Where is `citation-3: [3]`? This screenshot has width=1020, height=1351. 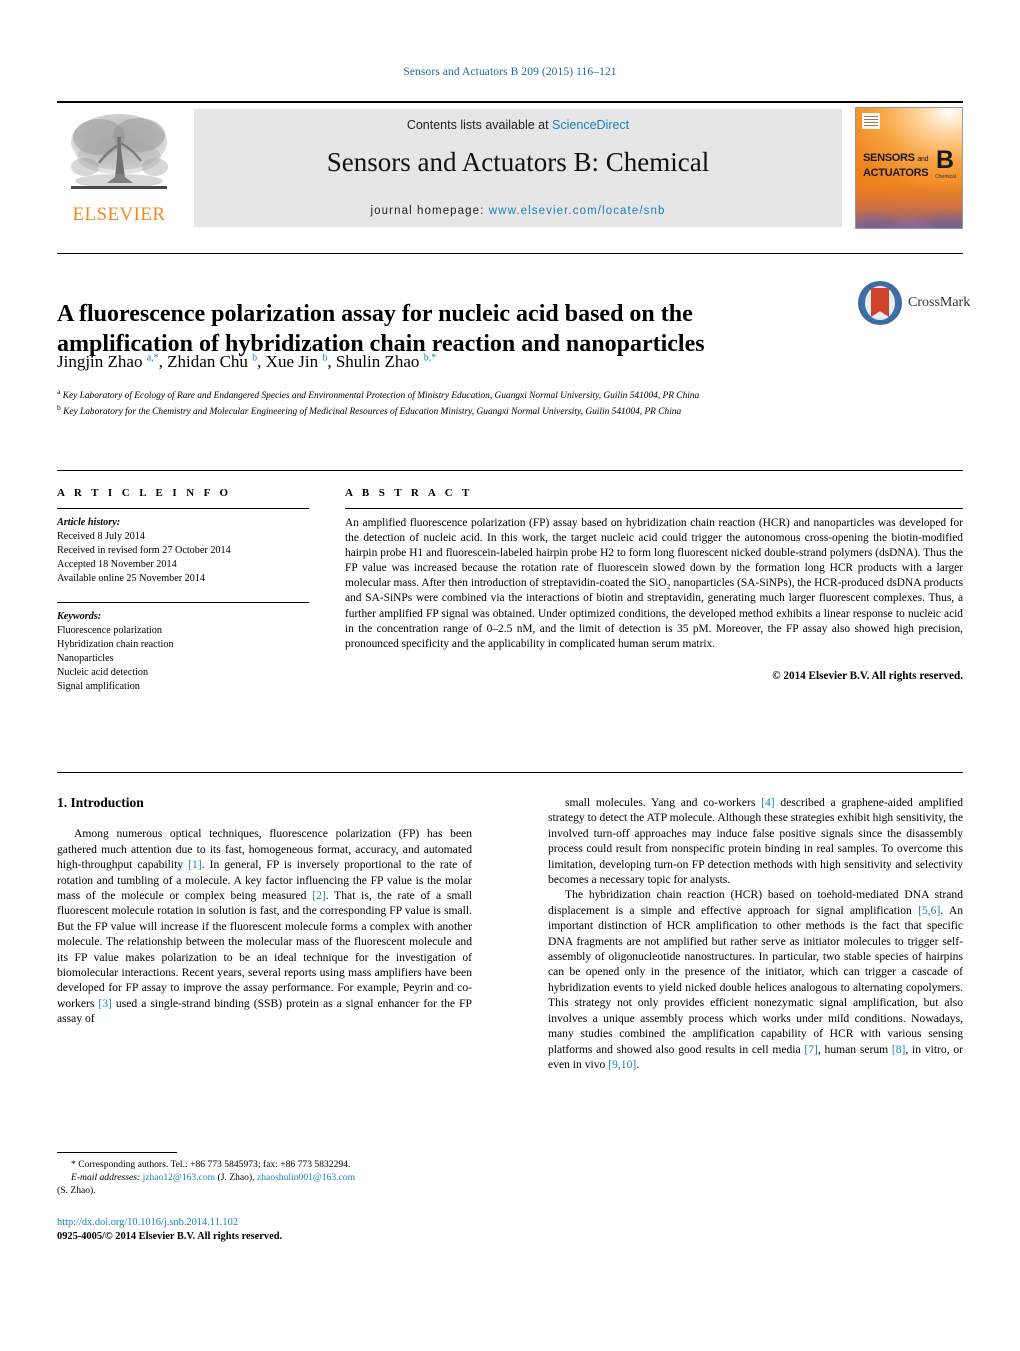
citation-3: [3] is located at coordinates (105, 1003).